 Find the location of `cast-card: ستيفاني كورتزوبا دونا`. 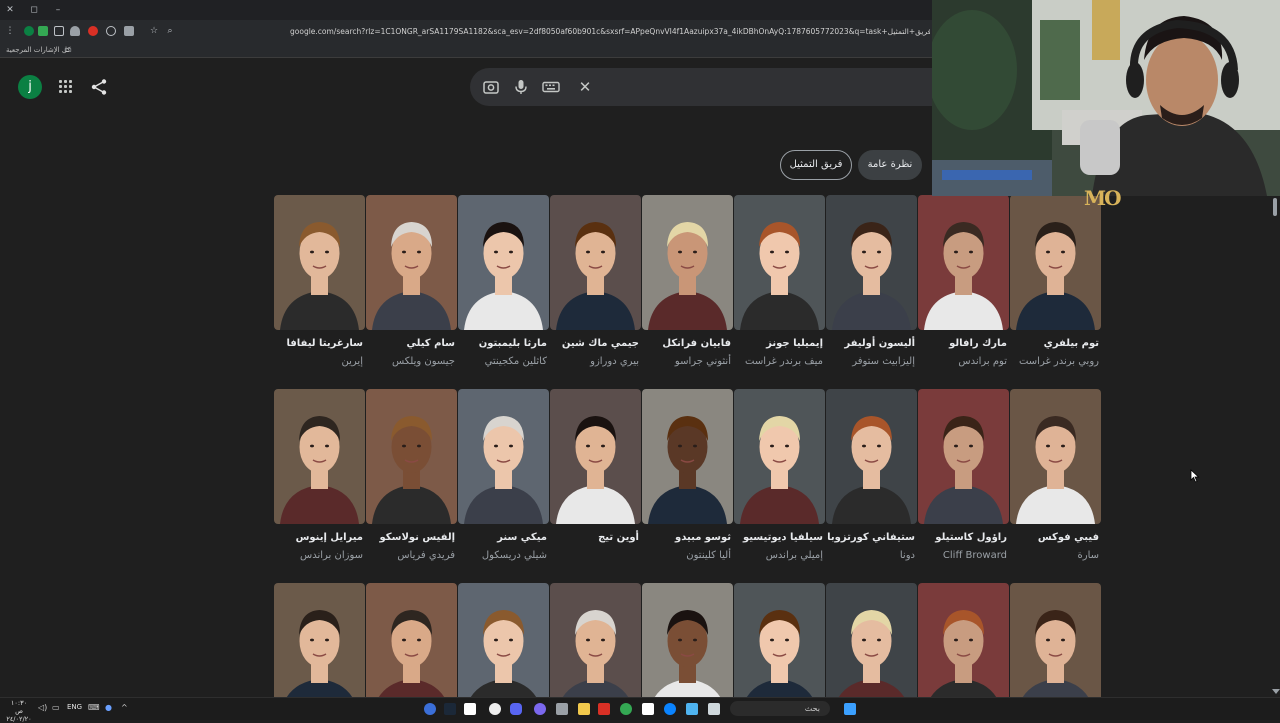

cast-card: ستيفاني كورتزوبا دونا is located at coordinates (871, 479).